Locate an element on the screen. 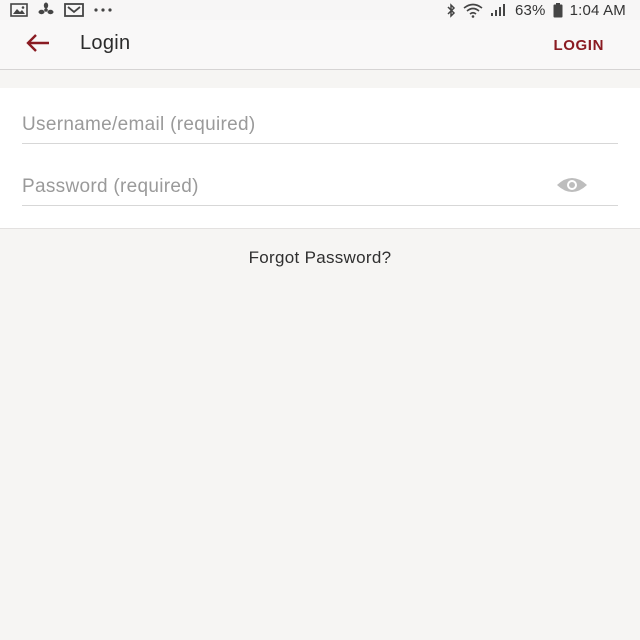  battery-icon is located at coordinates (558, 10).